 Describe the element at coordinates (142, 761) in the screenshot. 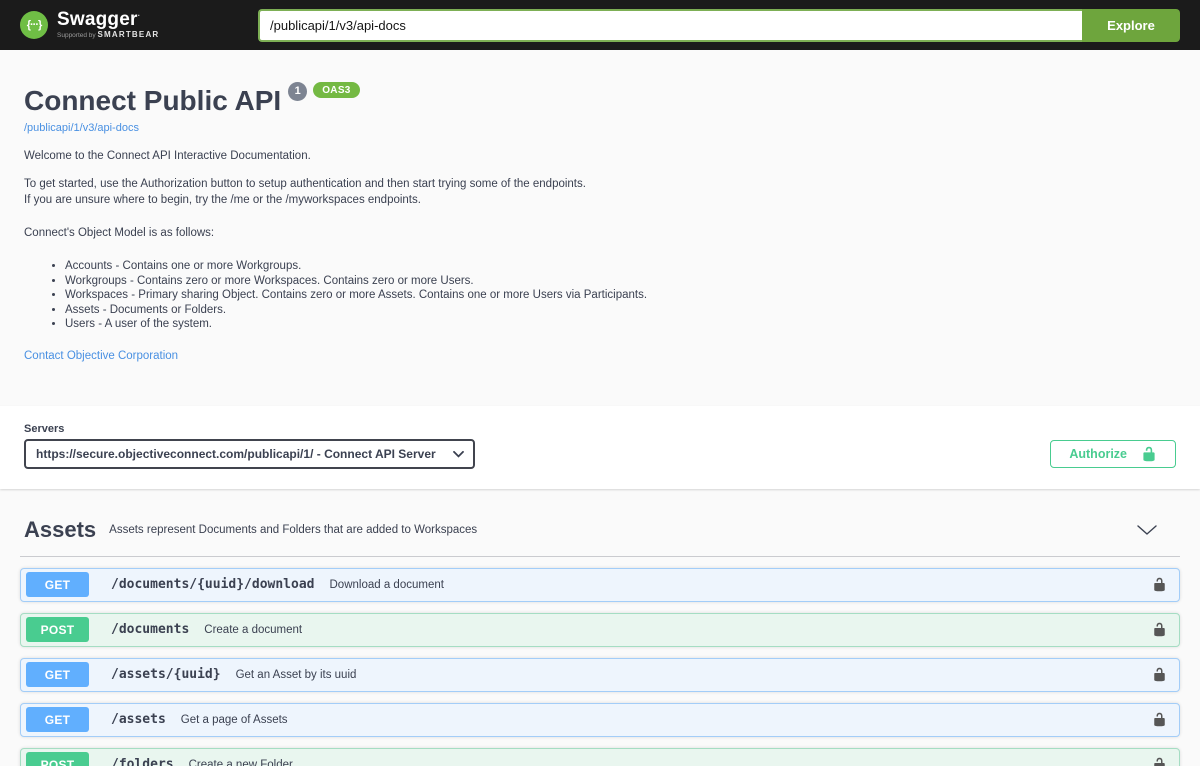

I see `endpoint-path: /folders` at that location.